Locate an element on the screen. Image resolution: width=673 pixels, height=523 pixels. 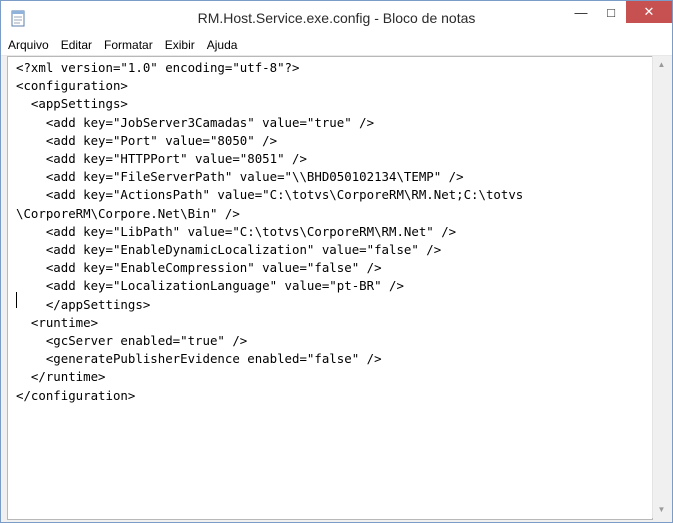
minimize-button: — is located at coordinates (581, 12).